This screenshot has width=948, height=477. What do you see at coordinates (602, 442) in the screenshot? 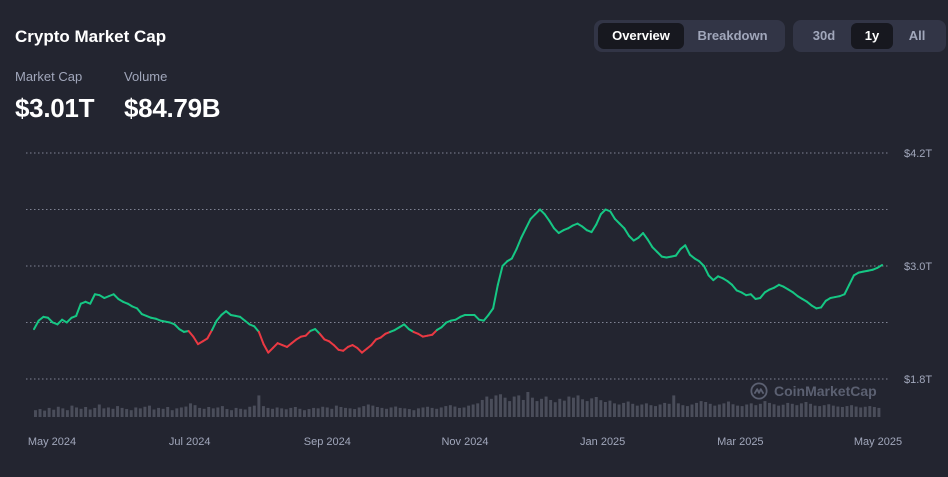
I see `x-tick-label: Jan 2025` at bounding box center [602, 442].